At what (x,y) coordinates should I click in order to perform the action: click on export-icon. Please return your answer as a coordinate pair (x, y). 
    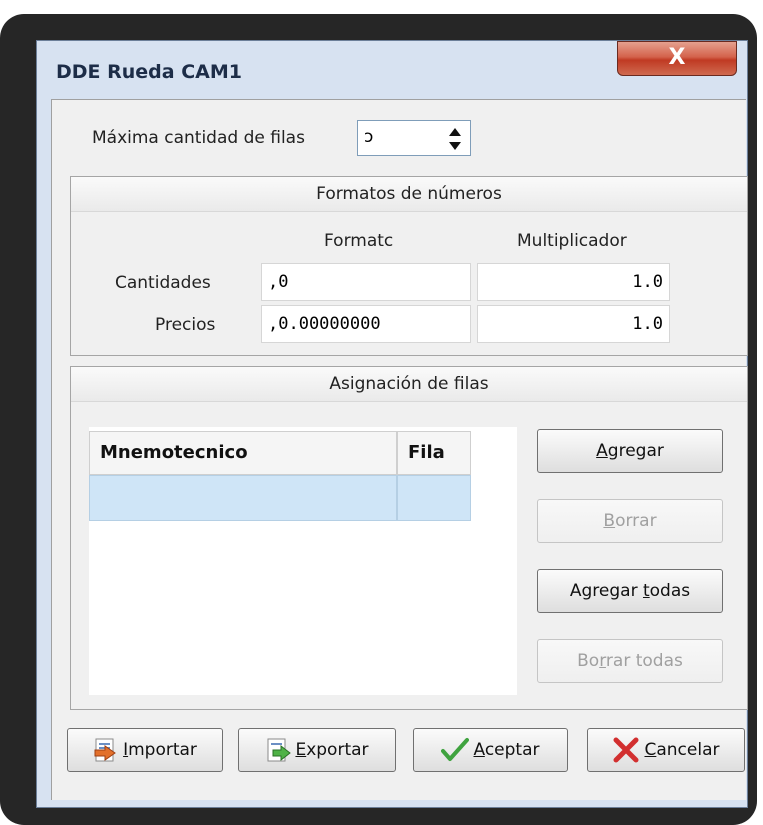
    Looking at the image, I should click on (279, 750).